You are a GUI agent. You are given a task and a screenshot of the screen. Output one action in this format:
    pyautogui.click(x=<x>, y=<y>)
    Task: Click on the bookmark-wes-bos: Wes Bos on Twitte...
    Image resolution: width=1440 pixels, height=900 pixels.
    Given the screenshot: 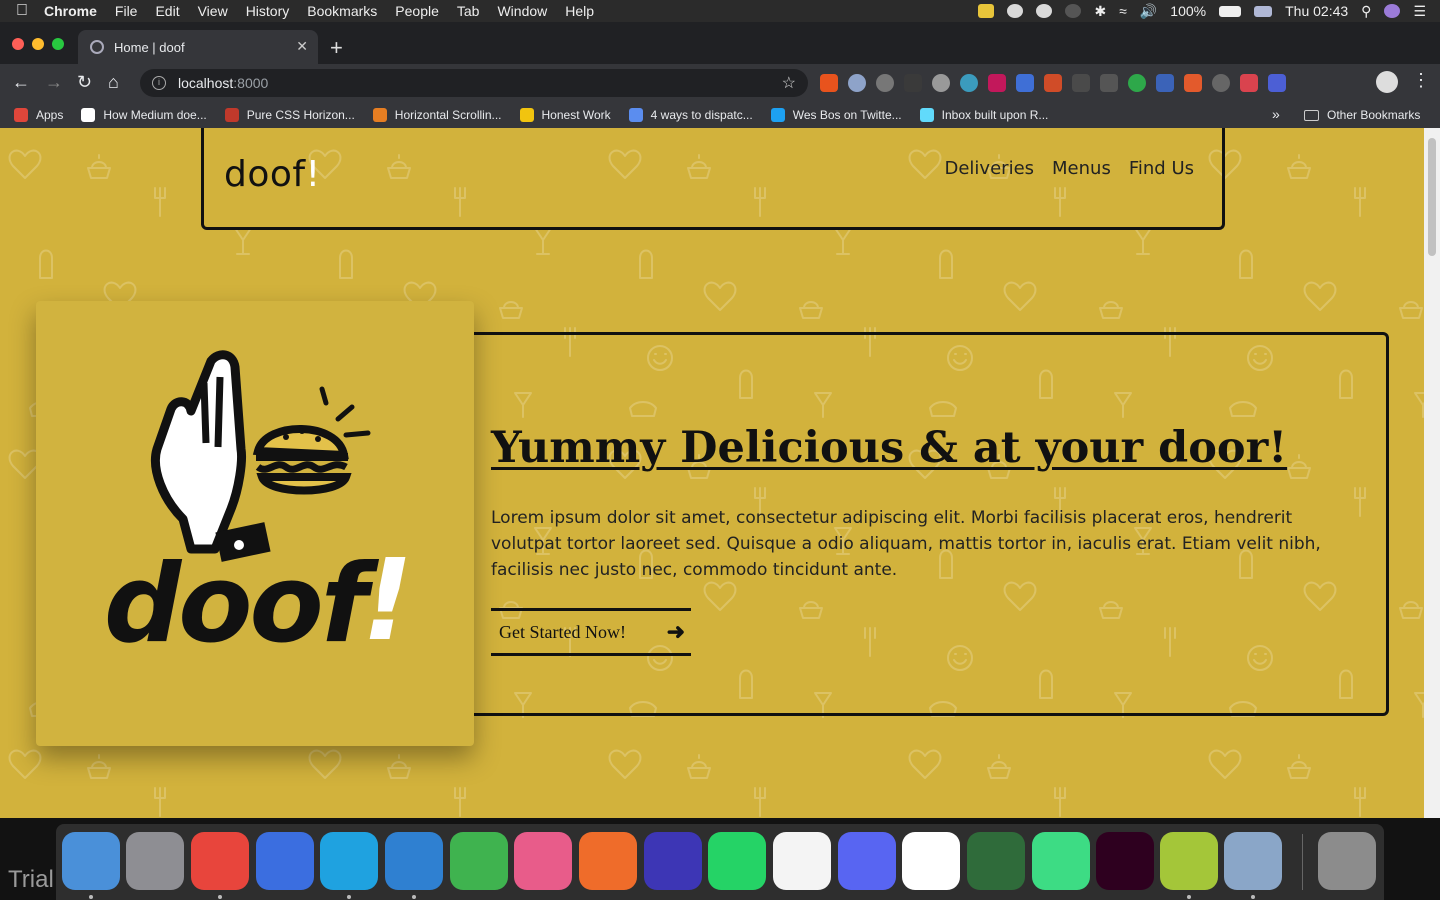 What is the action you would take?
    pyautogui.click(x=836, y=115)
    